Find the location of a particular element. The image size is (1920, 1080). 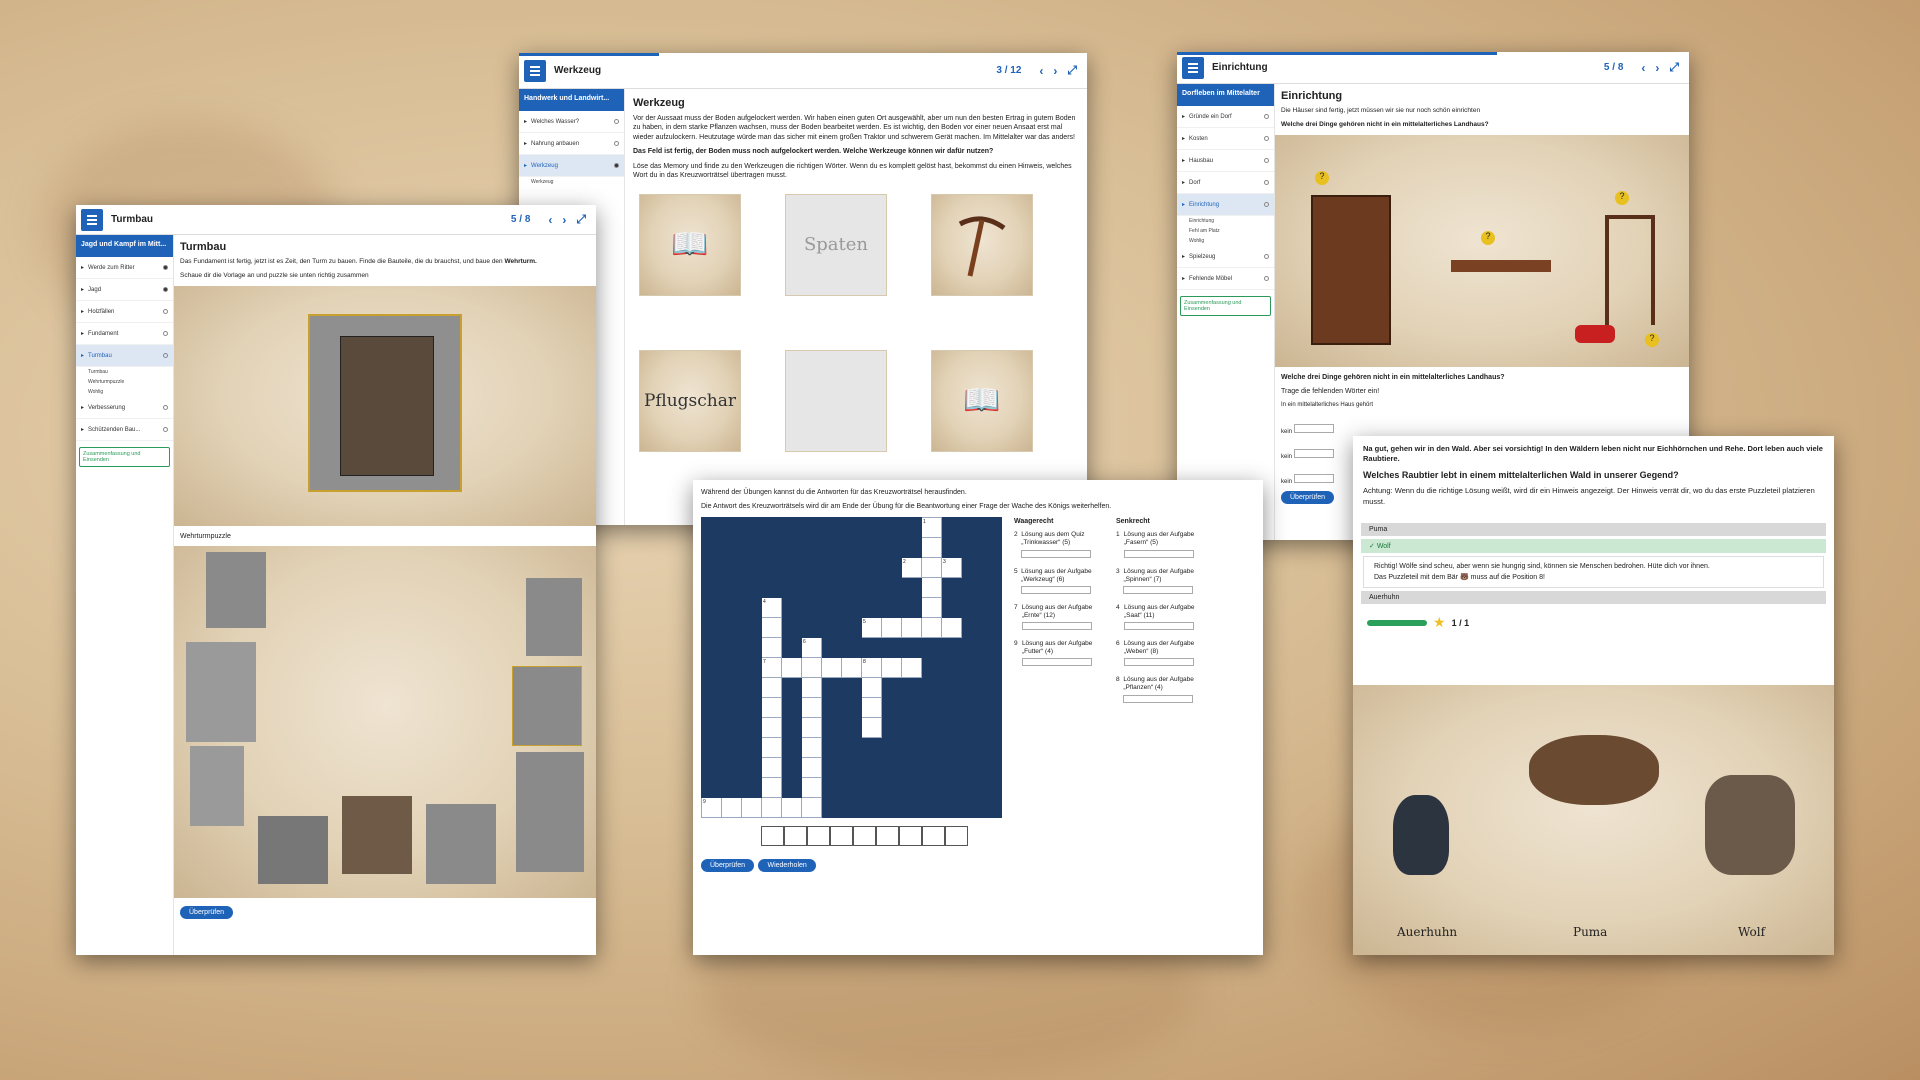

answer-option-puma: Puma is located at coordinates (1593, 529).